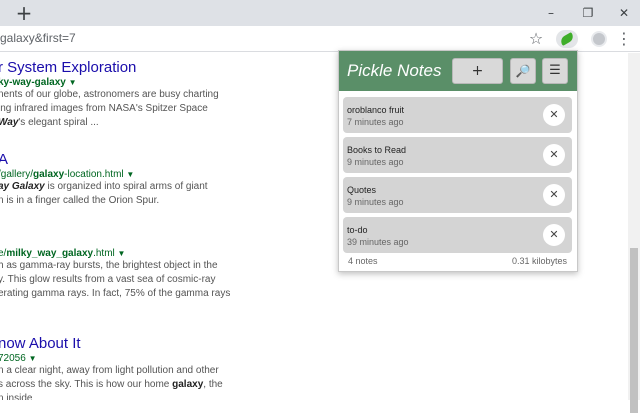 This screenshot has height=413, width=640. I want to click on add-note-button: +, so click(477, 71).